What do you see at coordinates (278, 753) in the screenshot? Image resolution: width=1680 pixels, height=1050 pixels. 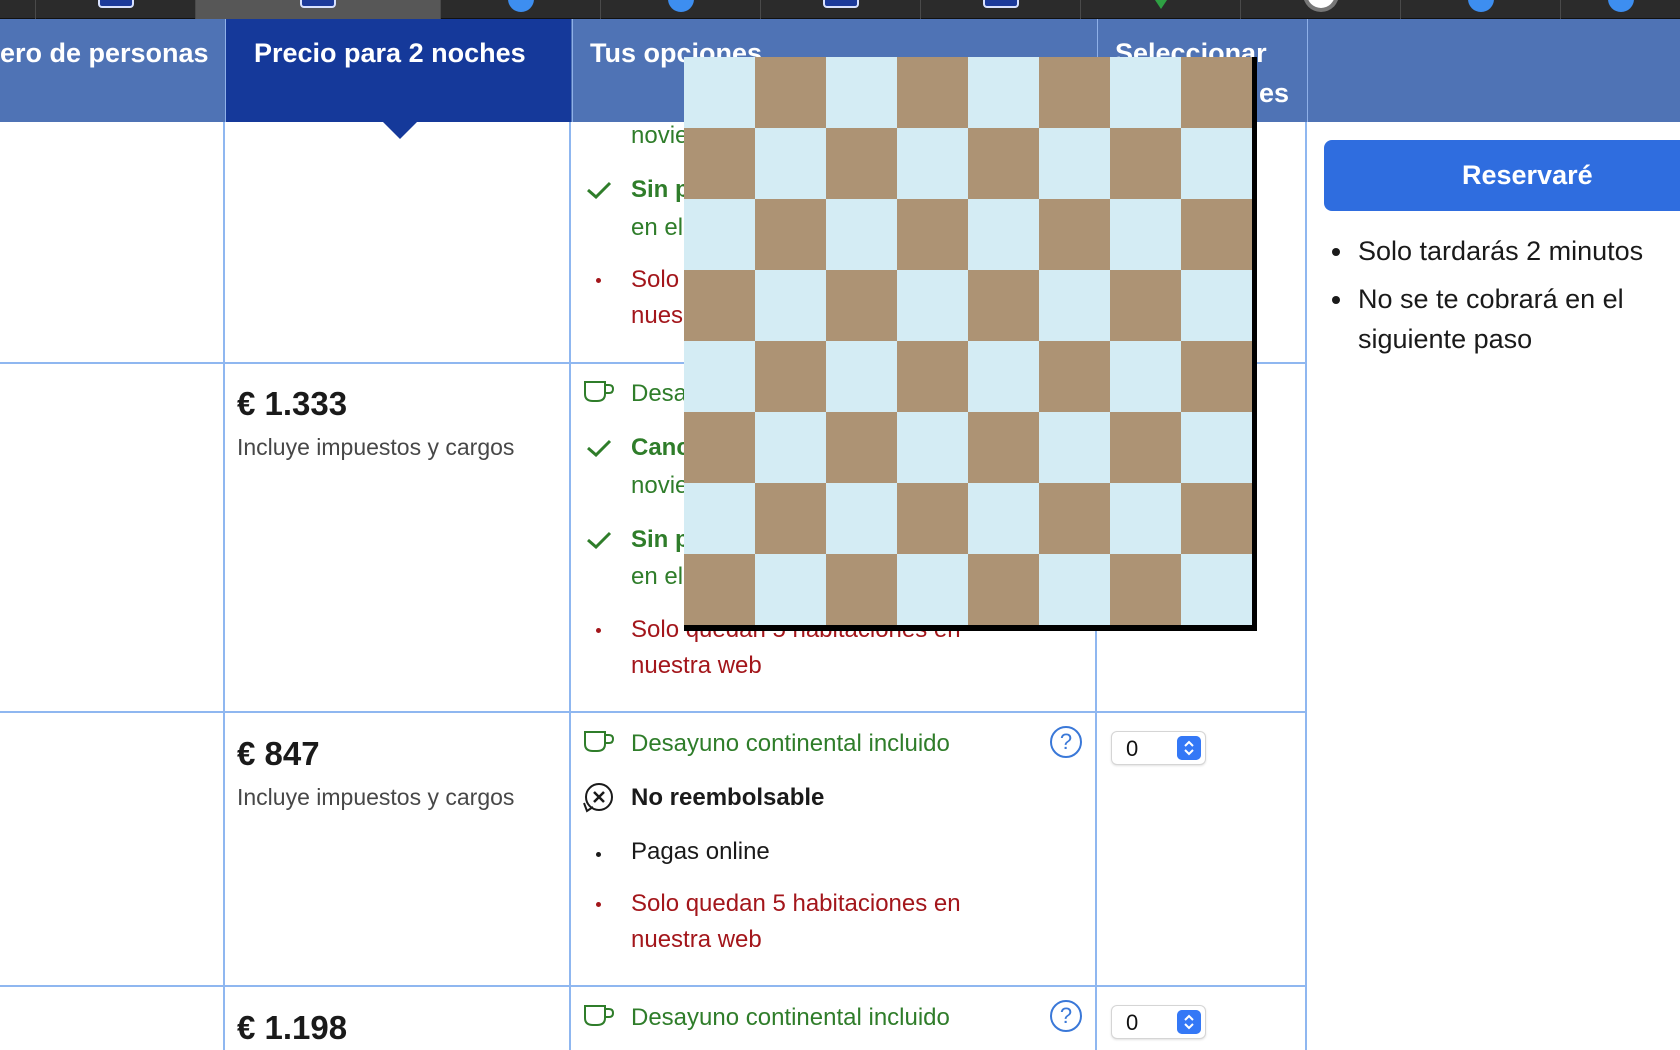 I see `room-price: € 847` at bounding box center [278, 753].